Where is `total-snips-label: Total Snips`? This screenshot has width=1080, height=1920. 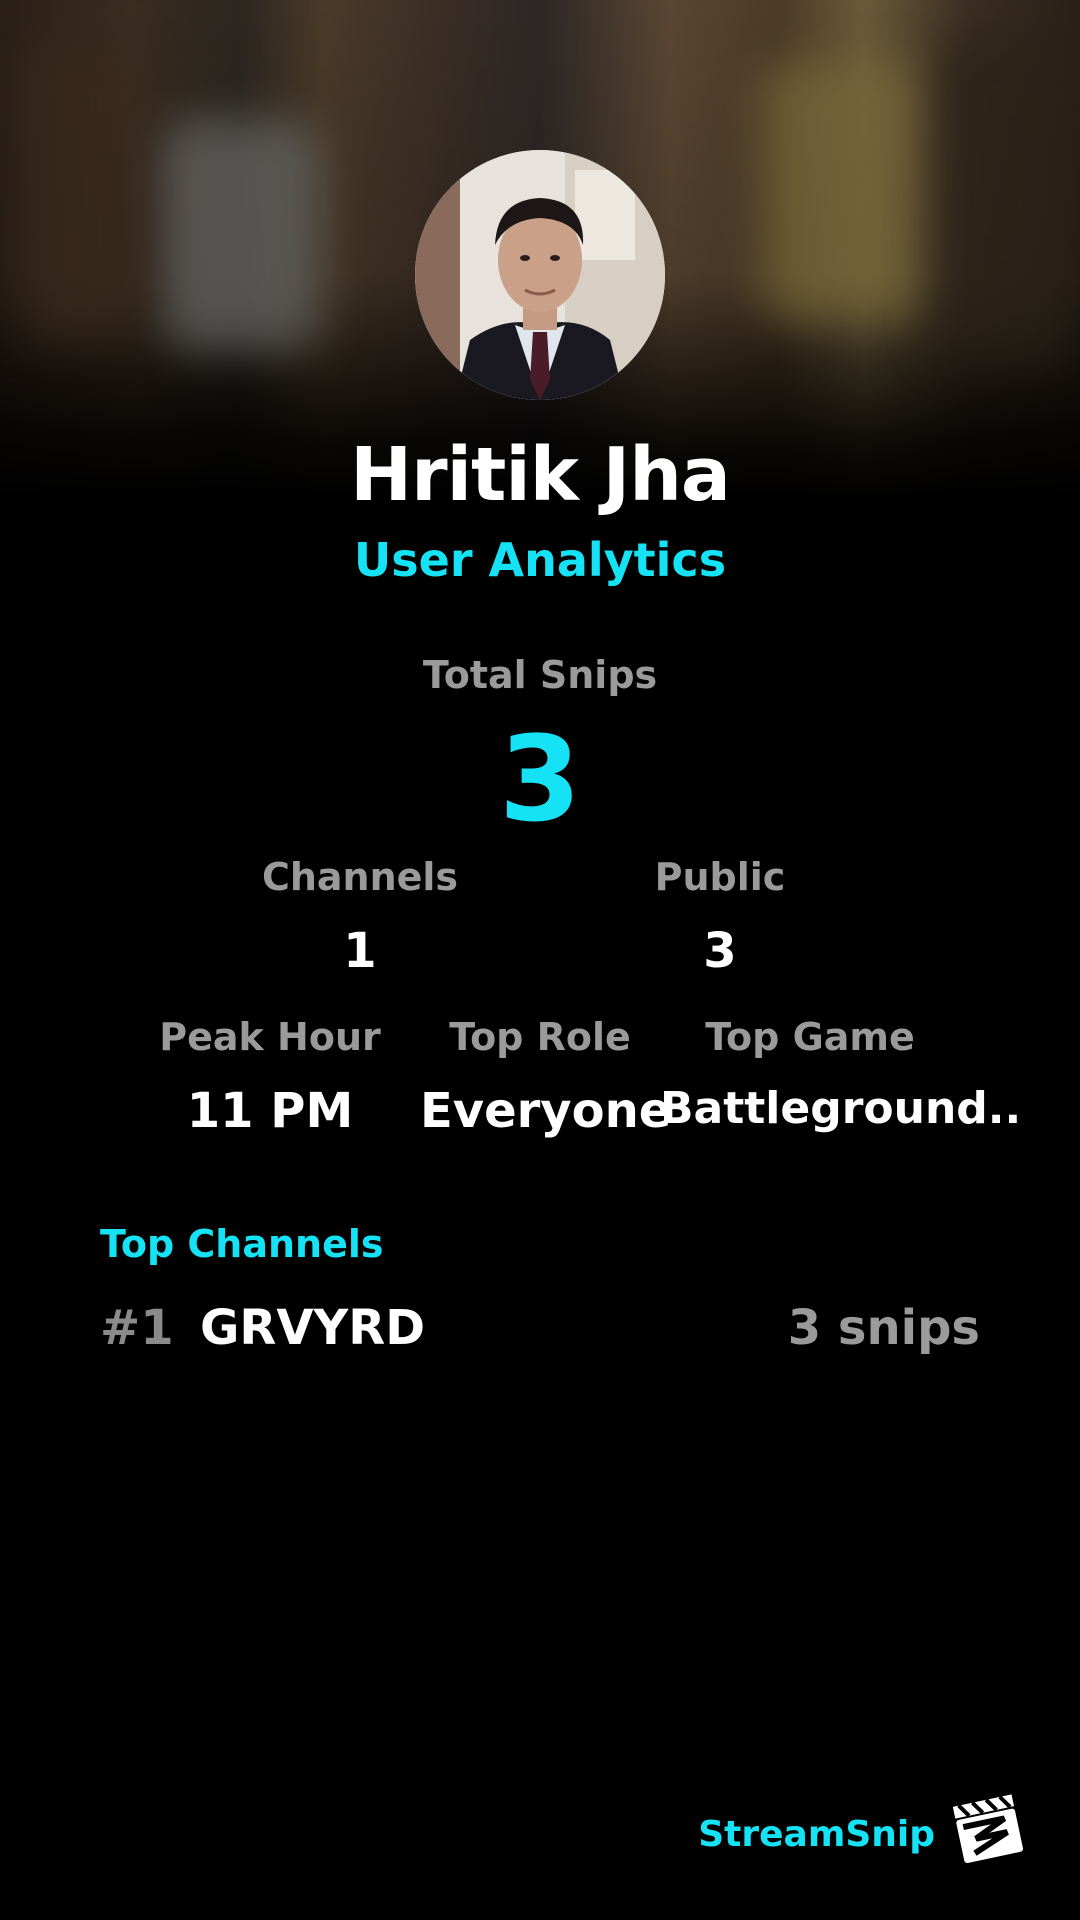
total-snips-label: Total Snips is located at coordinates (540, 675).